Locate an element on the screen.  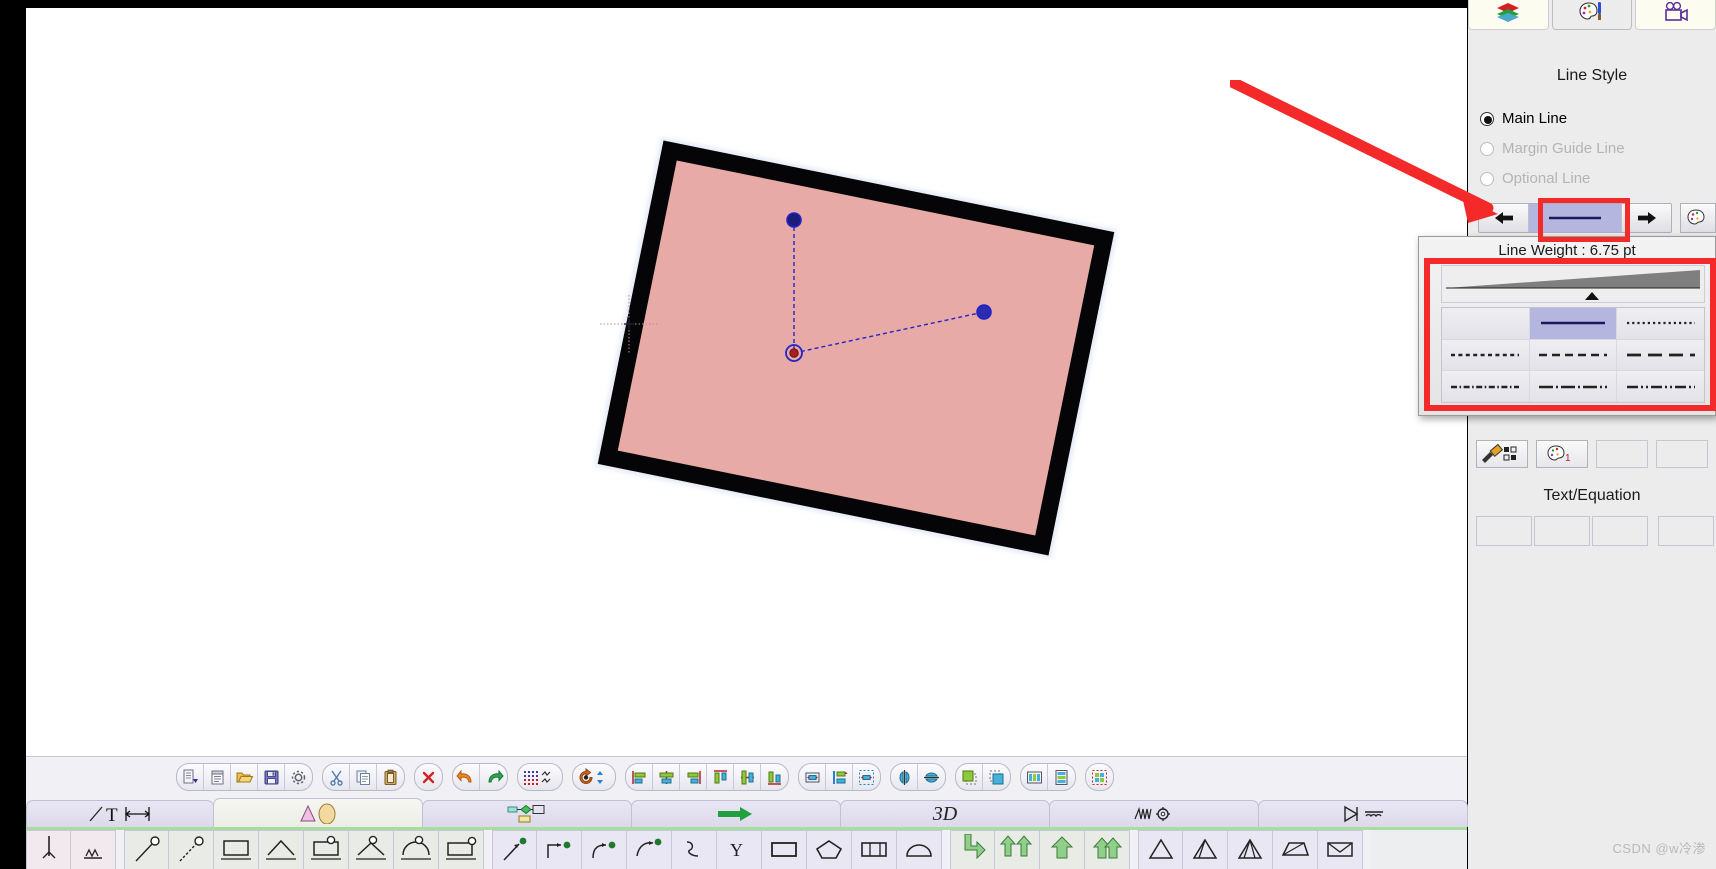
grid-snap-button is located at coordinates (540, 777).